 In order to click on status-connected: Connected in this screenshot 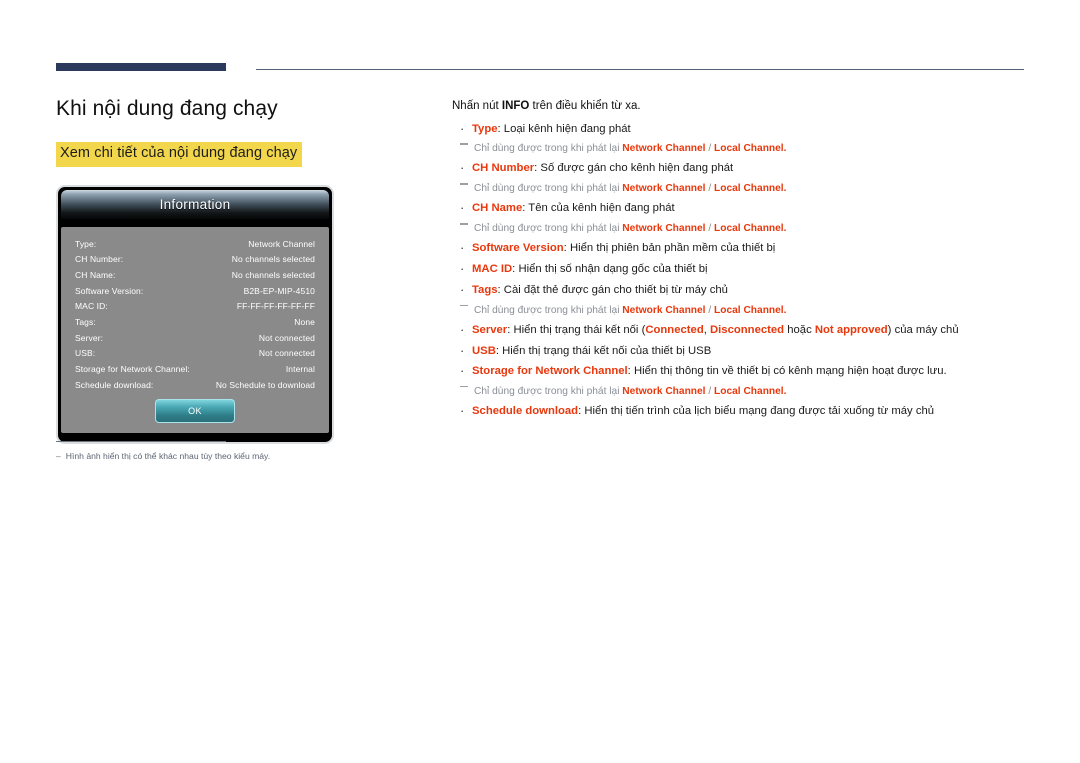, I will do `click(674, 329)`.